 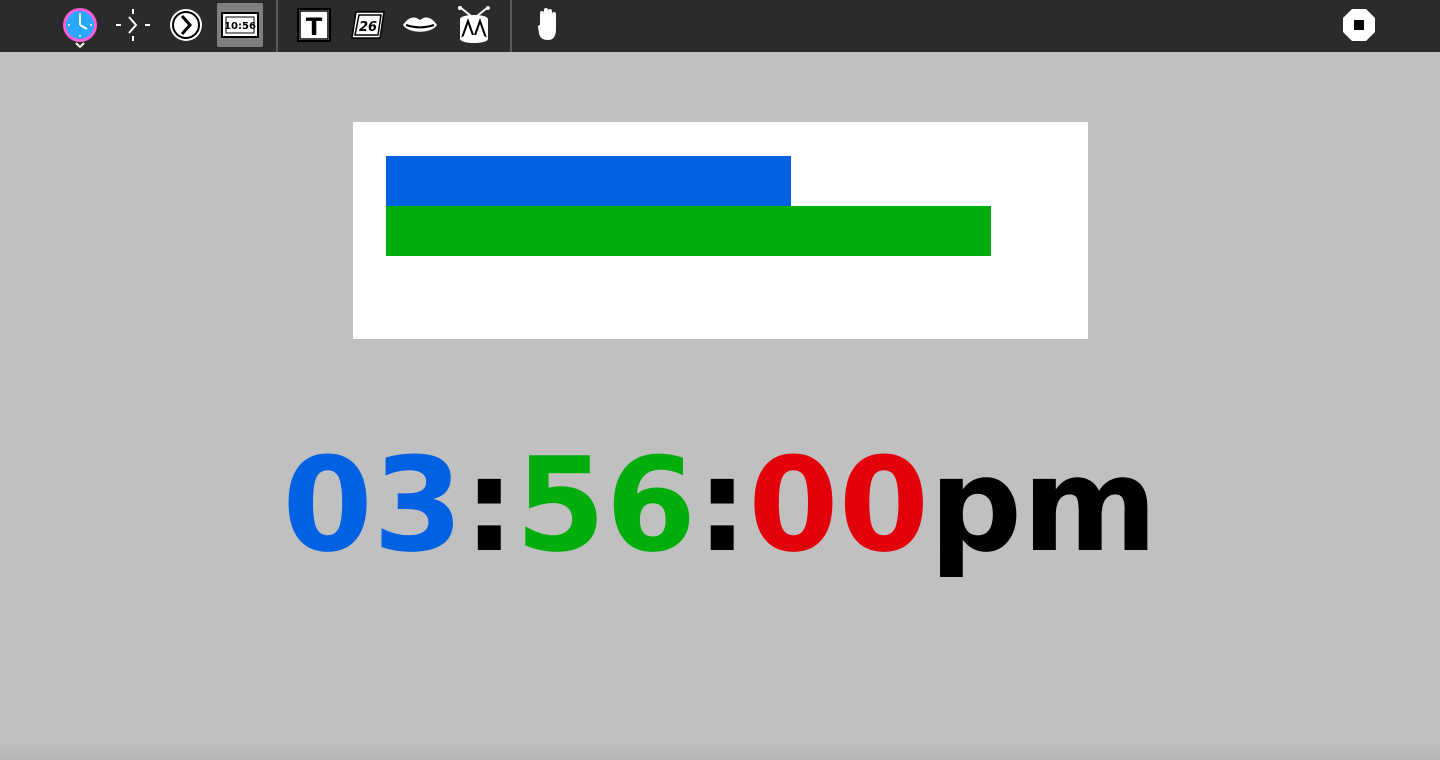 I want to click on grab-hand-button, so click(x=548, y=25).